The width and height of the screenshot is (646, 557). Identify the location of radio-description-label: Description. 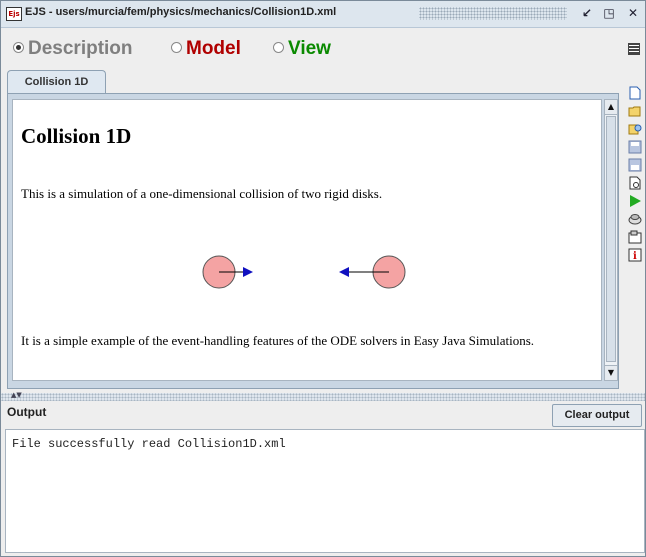
(80, 48).